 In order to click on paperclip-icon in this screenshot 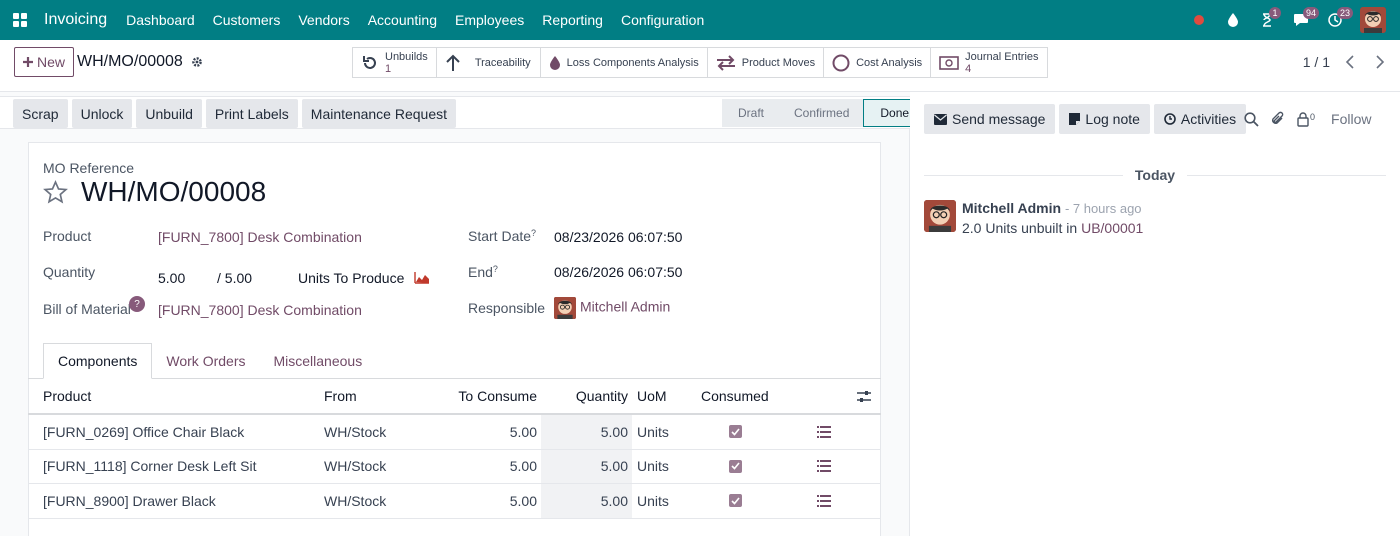, I will do `click(1278, 119)`.